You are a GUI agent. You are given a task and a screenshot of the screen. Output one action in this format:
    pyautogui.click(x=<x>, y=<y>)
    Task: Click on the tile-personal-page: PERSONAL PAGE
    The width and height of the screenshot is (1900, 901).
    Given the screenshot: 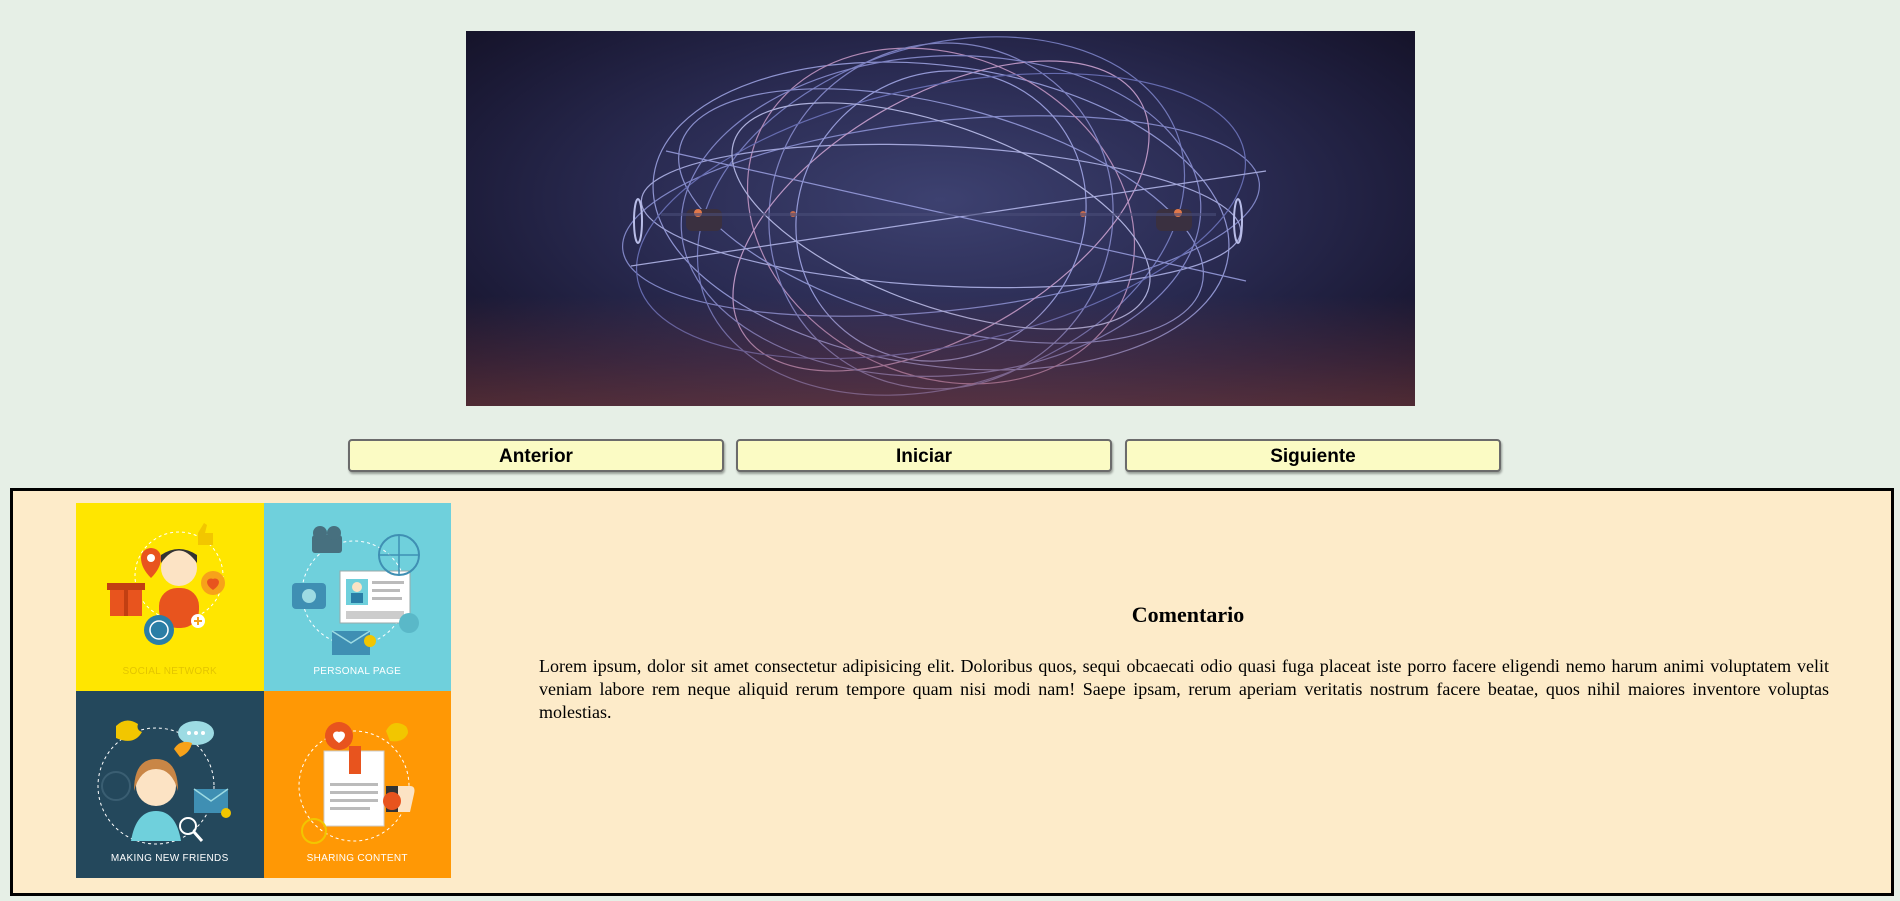 What is the action you would take?
    pyautogui.click(x=357, y=597)
    